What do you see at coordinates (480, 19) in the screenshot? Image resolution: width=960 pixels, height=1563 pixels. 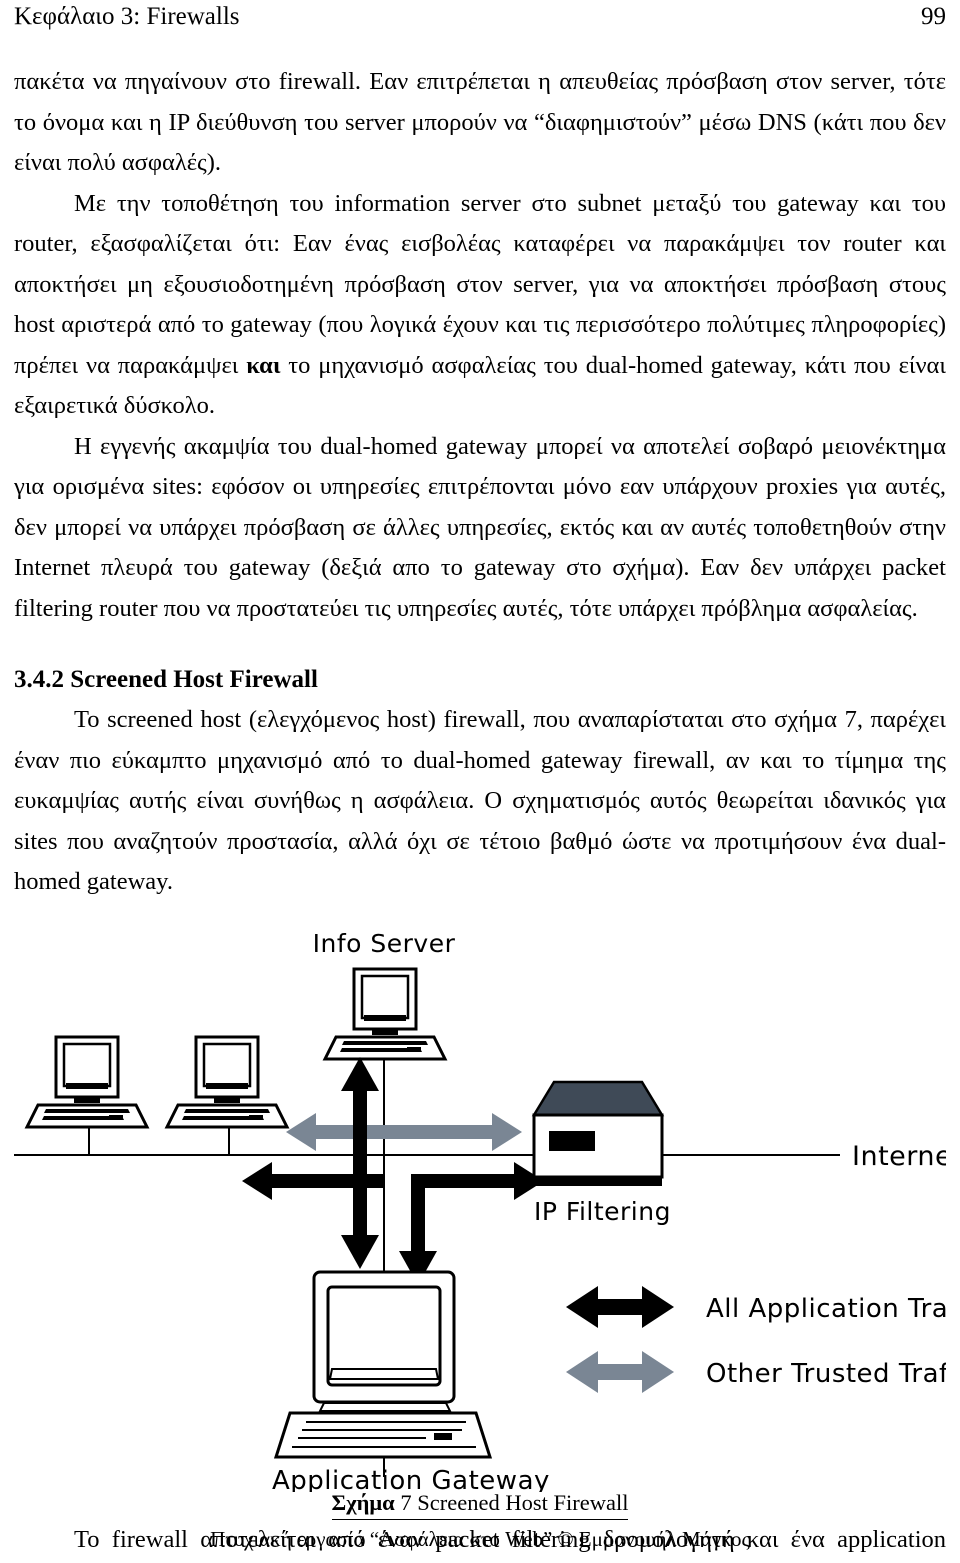 I see `running-head: Κεφάλαιο 3: Firewalls 99` at bounding box center [480, 19].